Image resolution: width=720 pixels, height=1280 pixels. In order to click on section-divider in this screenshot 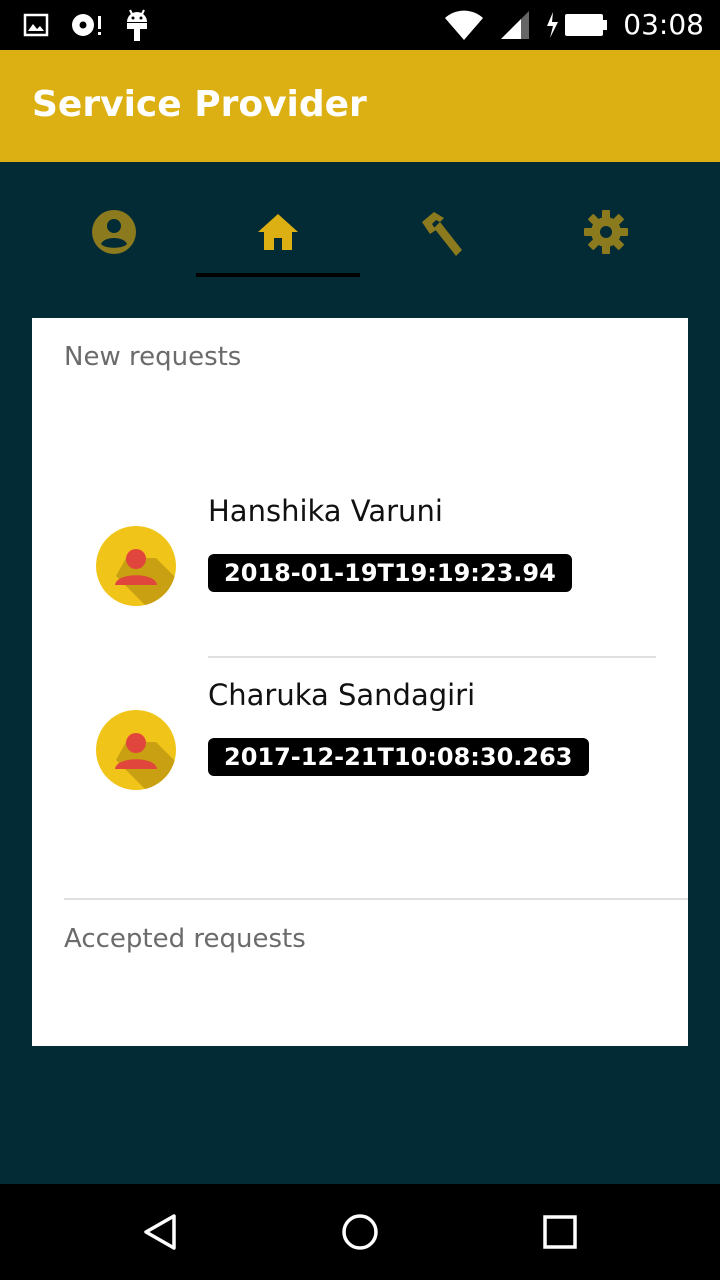, I will do `click(376, 899)`.